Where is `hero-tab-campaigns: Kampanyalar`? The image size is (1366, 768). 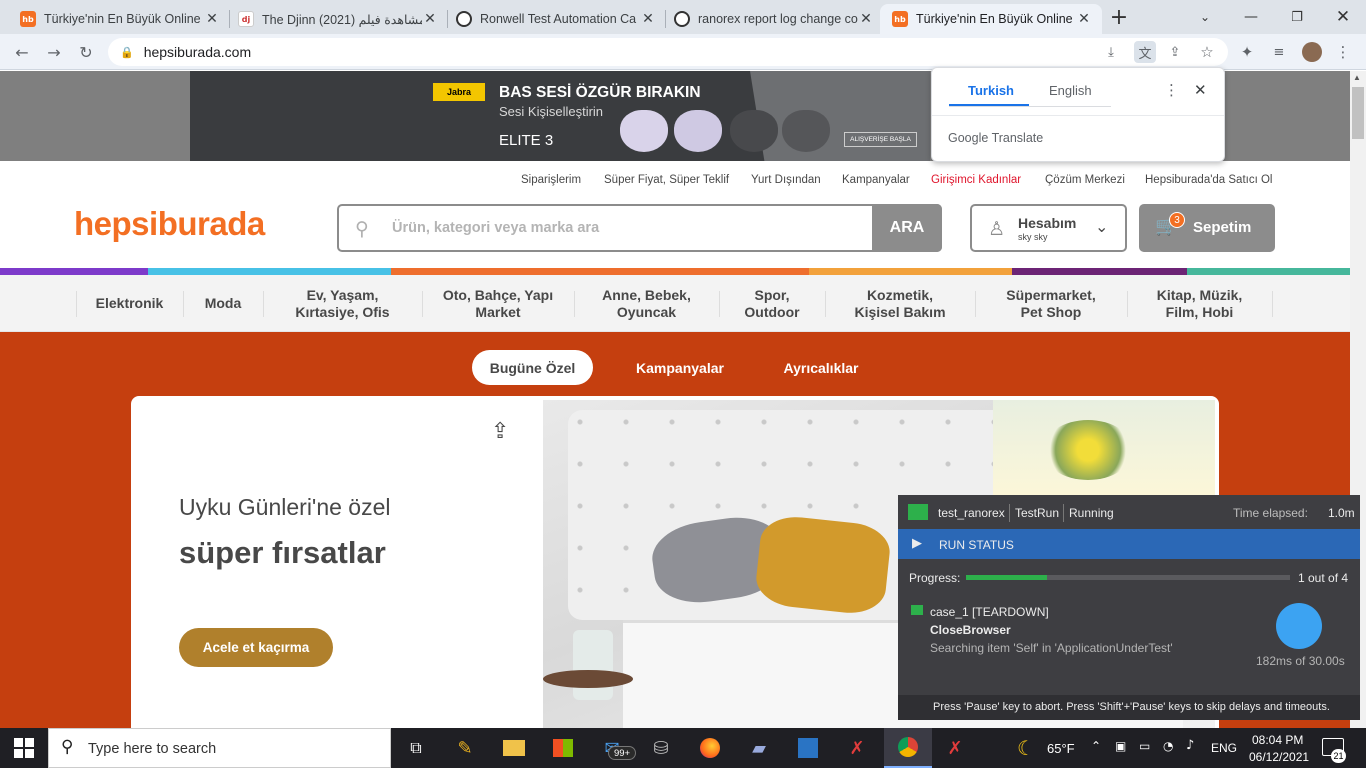 hero-tab-campaigns: Kampanyalar is located at coordinates (680, 367).